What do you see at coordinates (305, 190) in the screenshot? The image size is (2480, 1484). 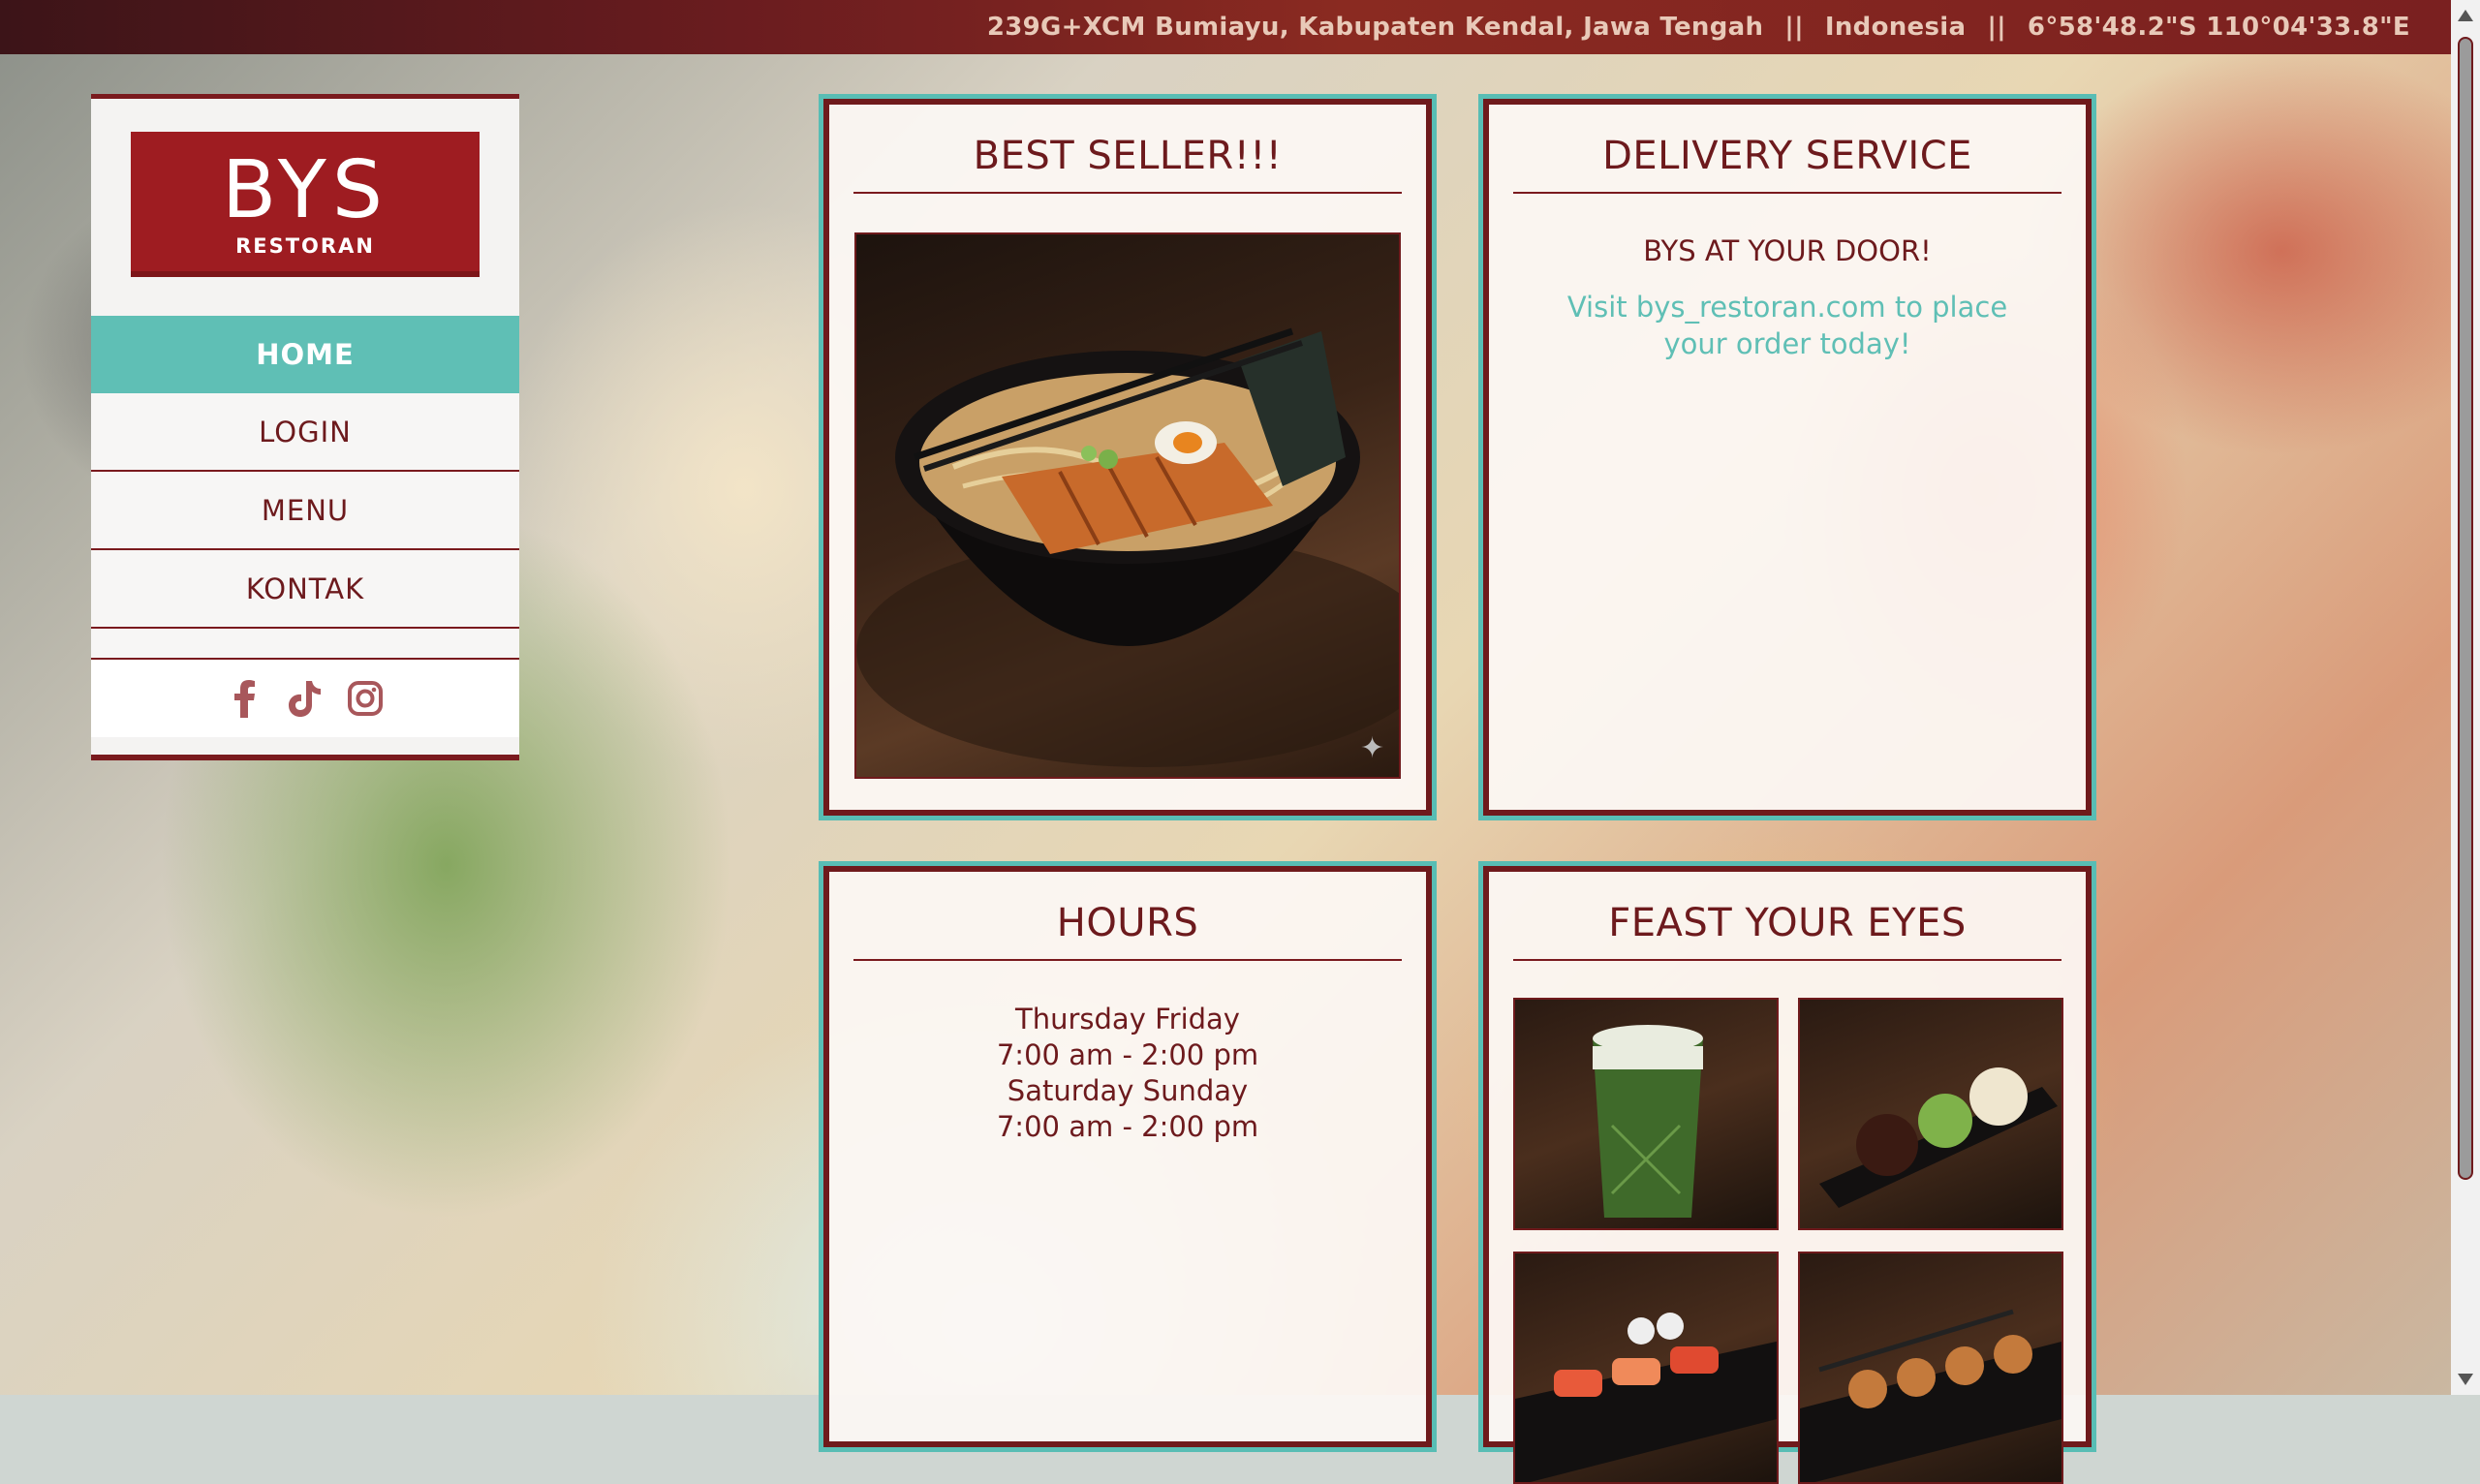 I see `logo-brand: BYS` at bounding box center [305, 190].